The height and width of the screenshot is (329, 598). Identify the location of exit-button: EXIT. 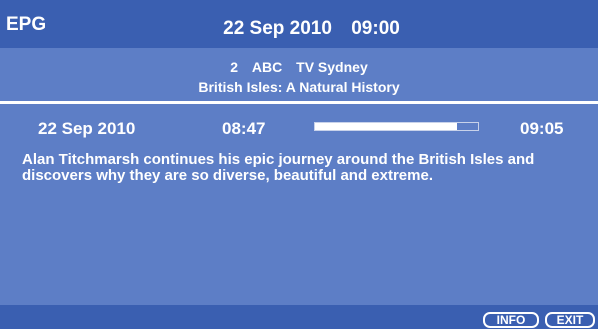
(570, 320).